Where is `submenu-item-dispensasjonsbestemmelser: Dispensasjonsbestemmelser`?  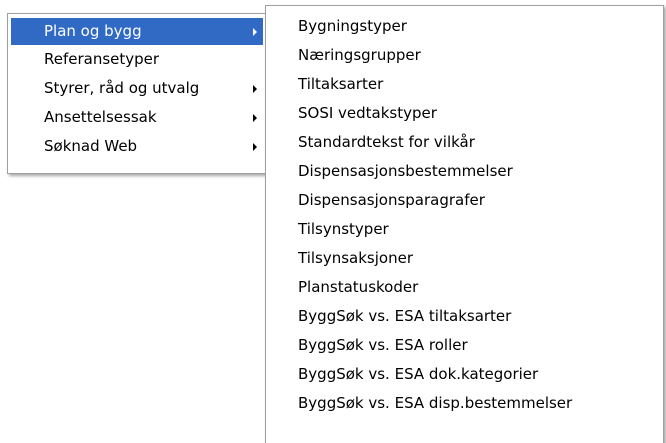
submenu-item-dispensasjonsbestemmelser: Dispensasjonsbestemmelser is located at coordinates (464, 171).